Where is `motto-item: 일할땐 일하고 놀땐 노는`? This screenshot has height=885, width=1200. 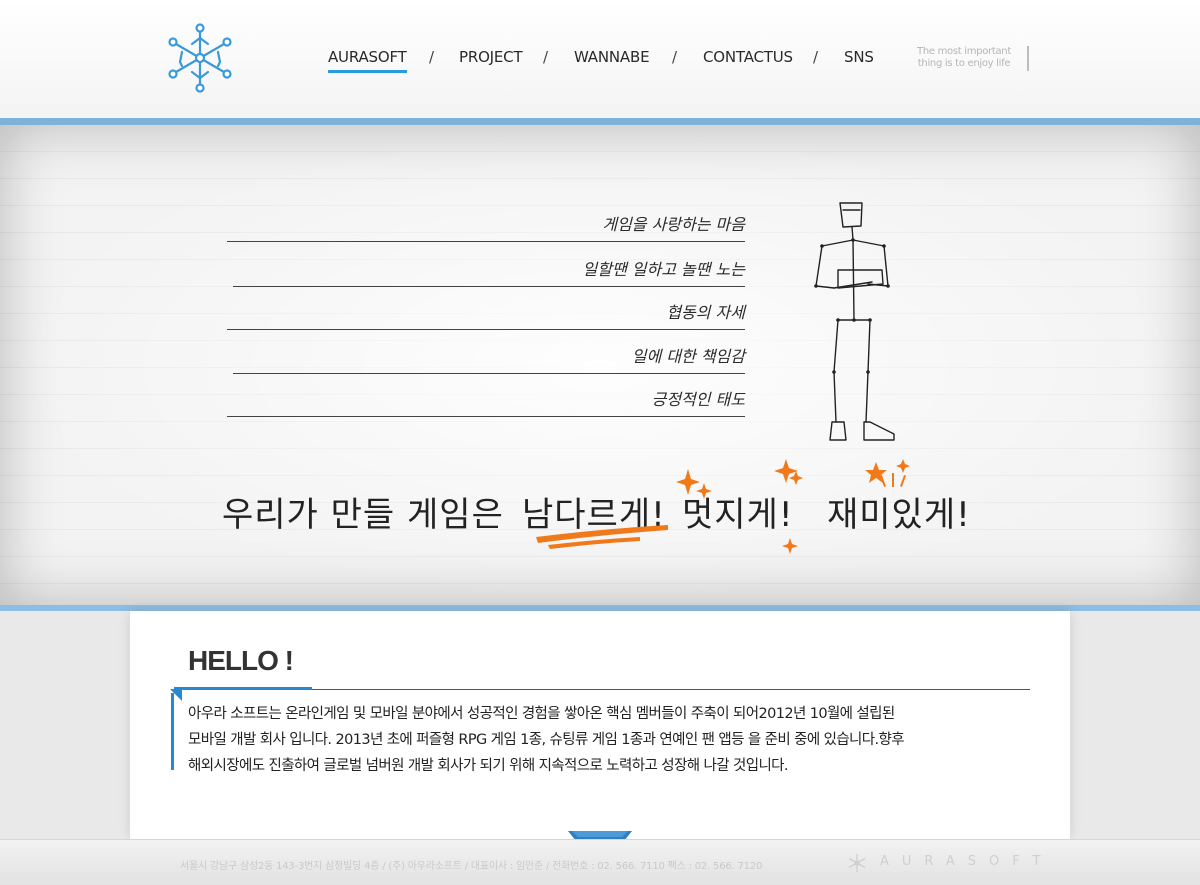 motto-item: 일할땐 일하고 놀땐 노는 is located at coordinates (489, 272).